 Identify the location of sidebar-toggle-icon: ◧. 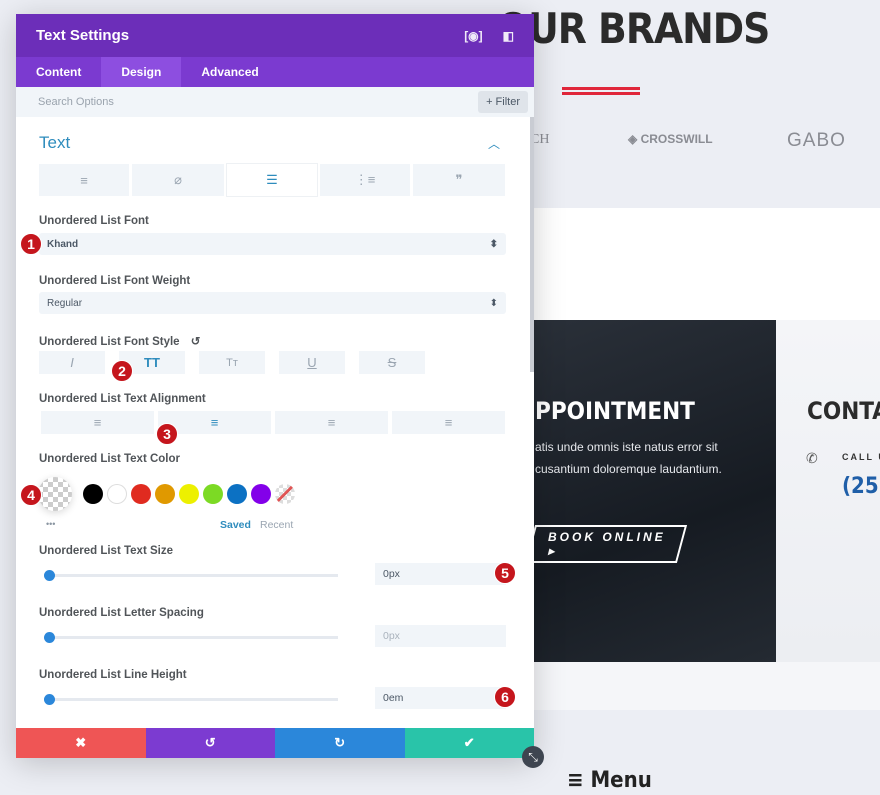
(508, 36).